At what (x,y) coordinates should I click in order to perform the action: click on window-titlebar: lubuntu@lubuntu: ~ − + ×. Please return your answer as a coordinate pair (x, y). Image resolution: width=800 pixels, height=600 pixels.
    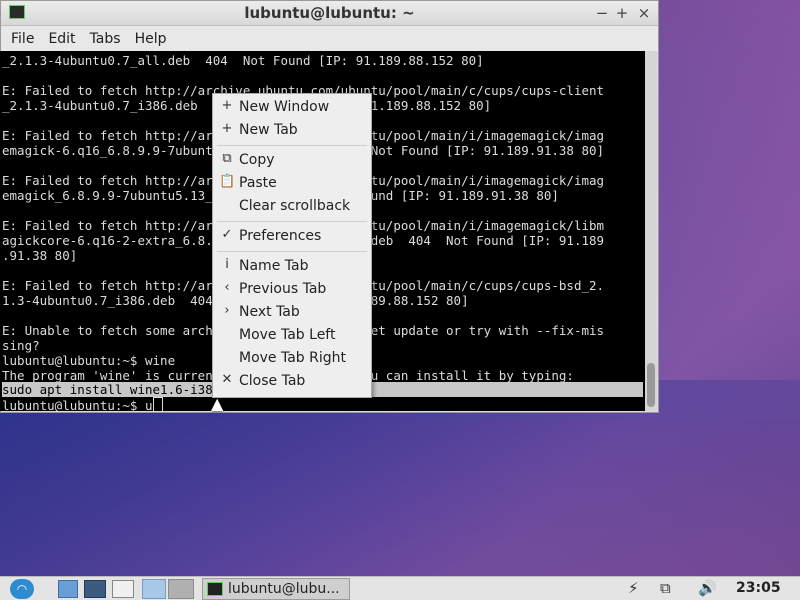
    Looking at the image, I should click on (329, 13).